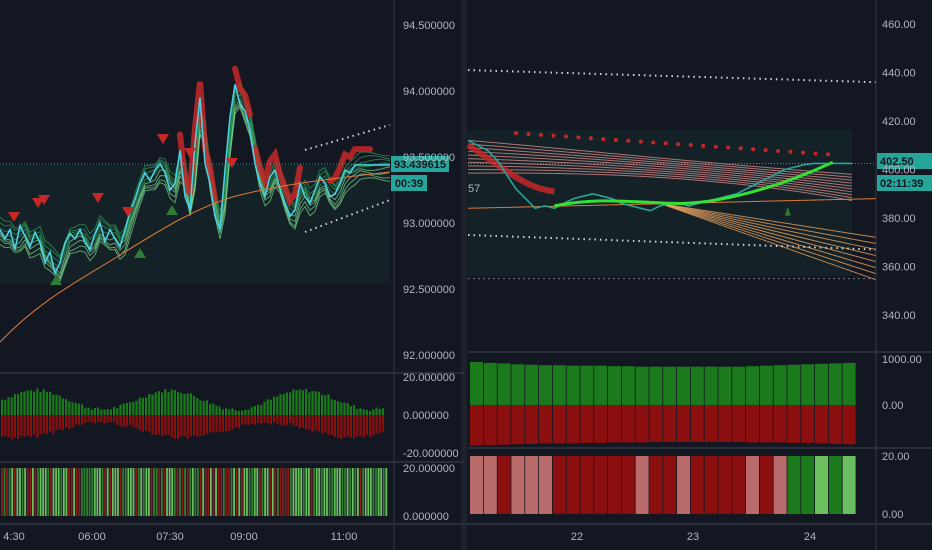 This screenshot has width=932, height=550. I want to click on left-x-tick: 09:00, so click(244, 537).